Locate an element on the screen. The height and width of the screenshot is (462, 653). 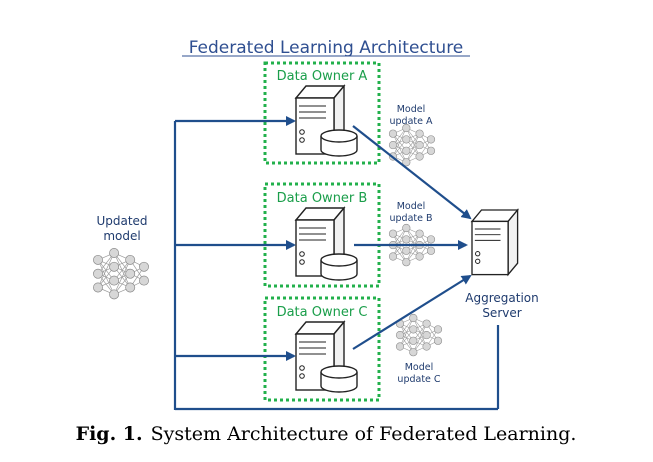
updated-model-label-line2: model is located at coordinates (121, 236).